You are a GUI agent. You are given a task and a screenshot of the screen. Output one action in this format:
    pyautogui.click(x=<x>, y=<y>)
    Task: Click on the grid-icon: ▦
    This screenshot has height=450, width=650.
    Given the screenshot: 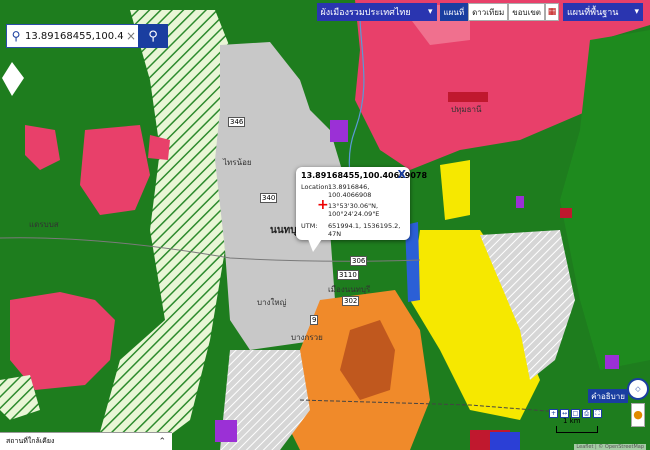 What is the action you would take?
    pyautogui.click(x=552, y=12)
    